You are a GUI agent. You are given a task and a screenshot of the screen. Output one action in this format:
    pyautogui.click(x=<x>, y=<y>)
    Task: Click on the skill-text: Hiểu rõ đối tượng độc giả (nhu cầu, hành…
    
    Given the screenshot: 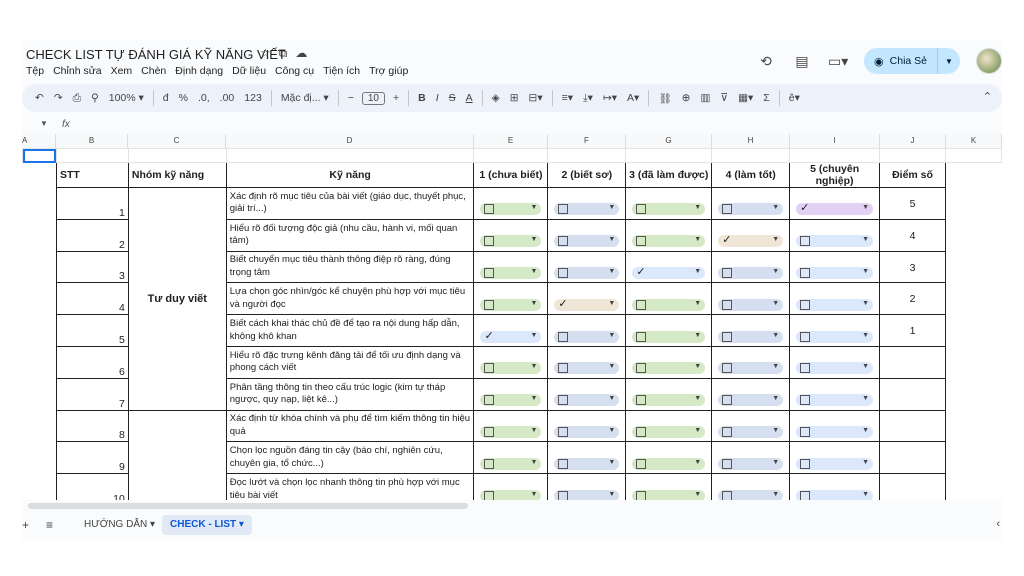 What is the action you would take?
    pyautogui.click(x=350, y=235)
    